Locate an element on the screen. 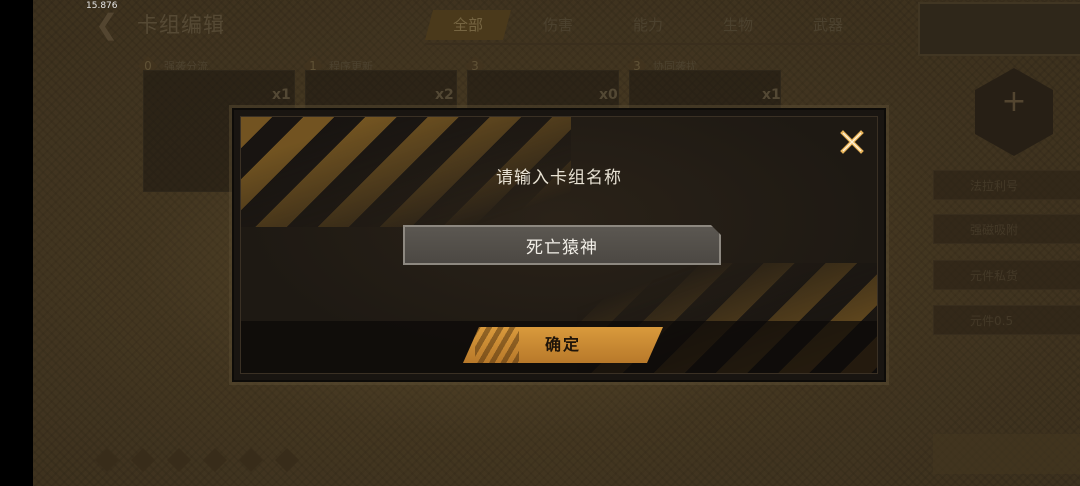  button-hatch-decoration is located at coordinates (497, 345).